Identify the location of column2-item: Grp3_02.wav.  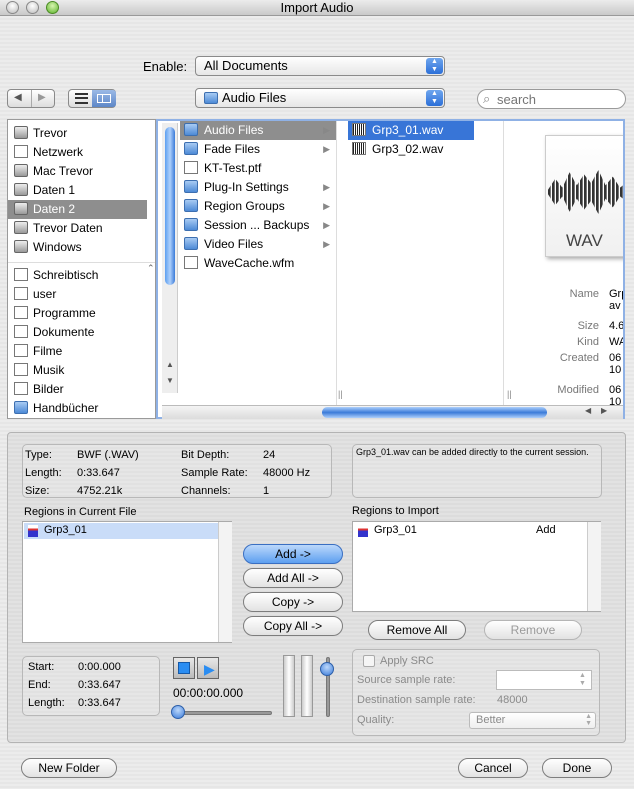
(411, 149).